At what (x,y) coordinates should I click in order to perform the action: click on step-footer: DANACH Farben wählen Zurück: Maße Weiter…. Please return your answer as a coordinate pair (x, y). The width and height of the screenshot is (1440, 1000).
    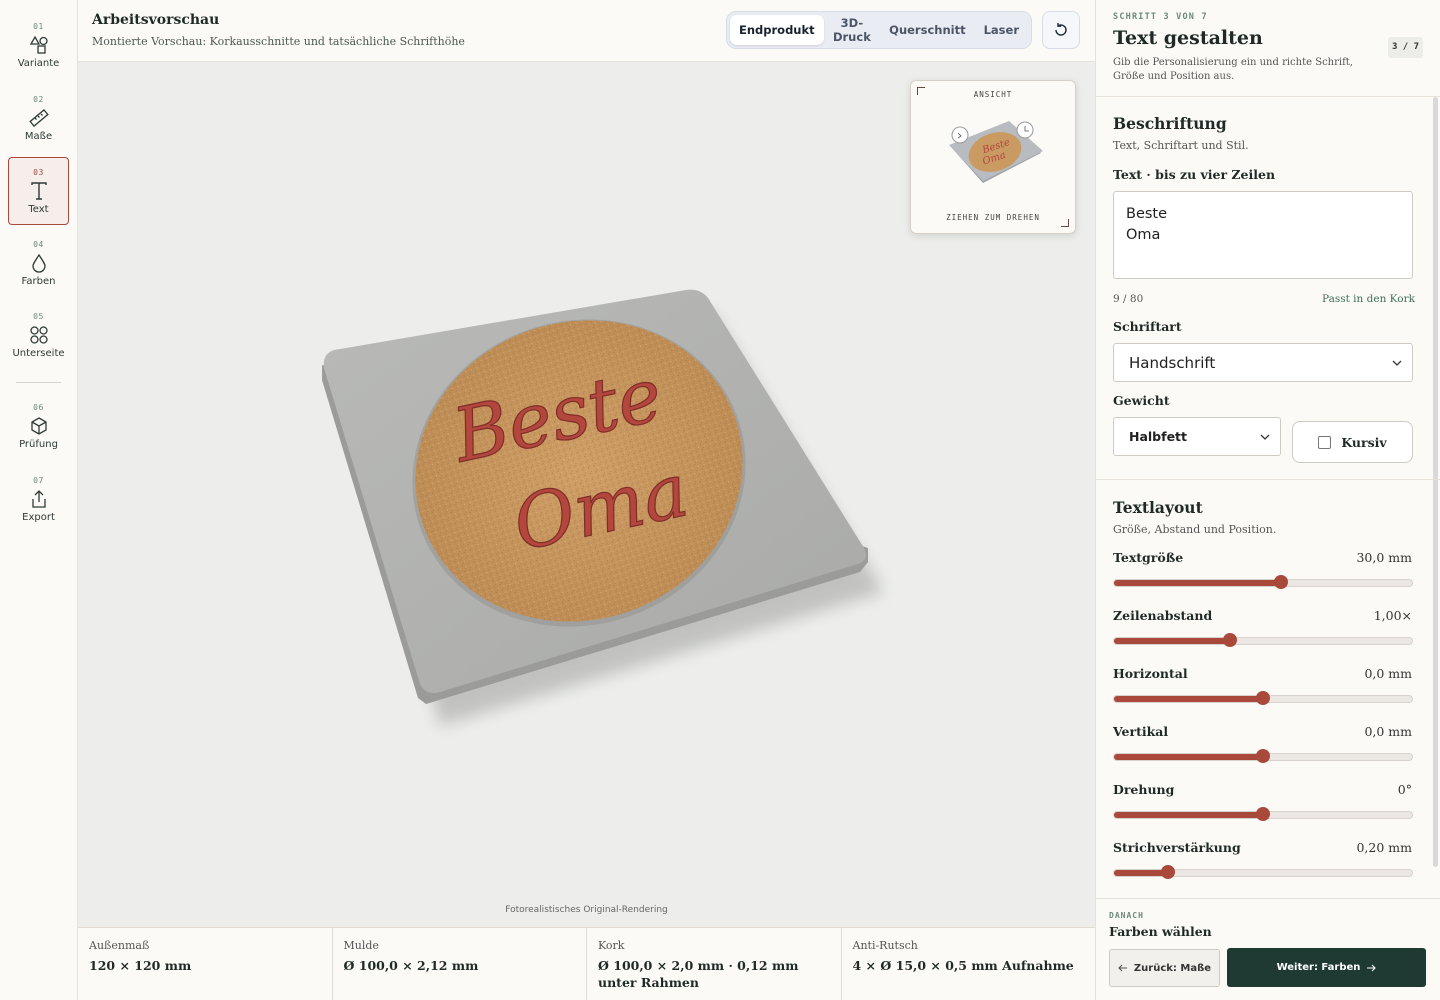
    Looking at the image, I should click on (1268, 949).